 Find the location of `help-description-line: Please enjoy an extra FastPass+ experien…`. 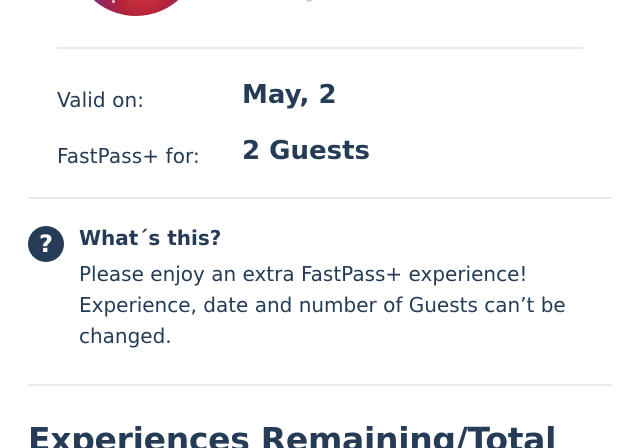

help-description-line: Please enjoy an extra FastPass+ experien… is located at coordinates (303, 274).